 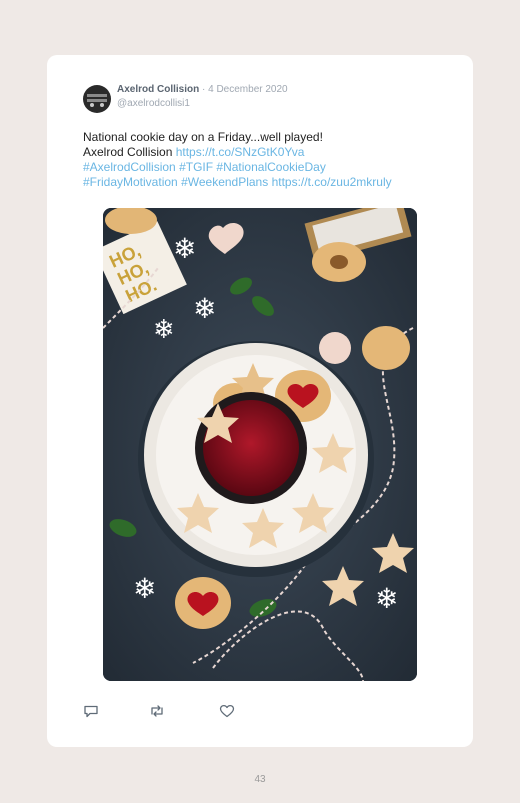 What do you see at coordinates (91, 711) in the screenshot?
I see `reply-icon` at bounding box center [91, 711].